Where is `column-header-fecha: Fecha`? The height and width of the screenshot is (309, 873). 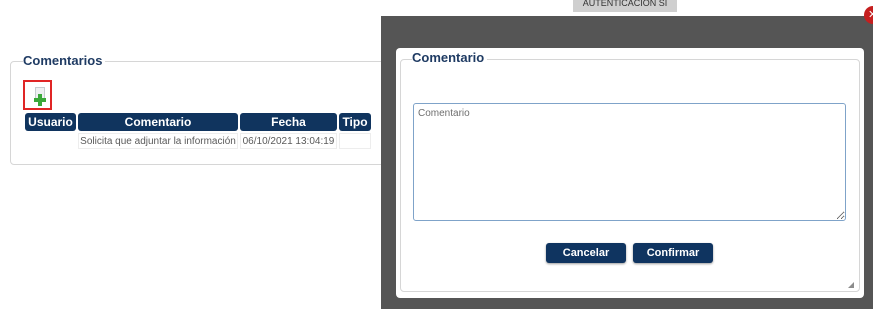
column-header-fecha: Fecha is located at coordinates (288, 122).